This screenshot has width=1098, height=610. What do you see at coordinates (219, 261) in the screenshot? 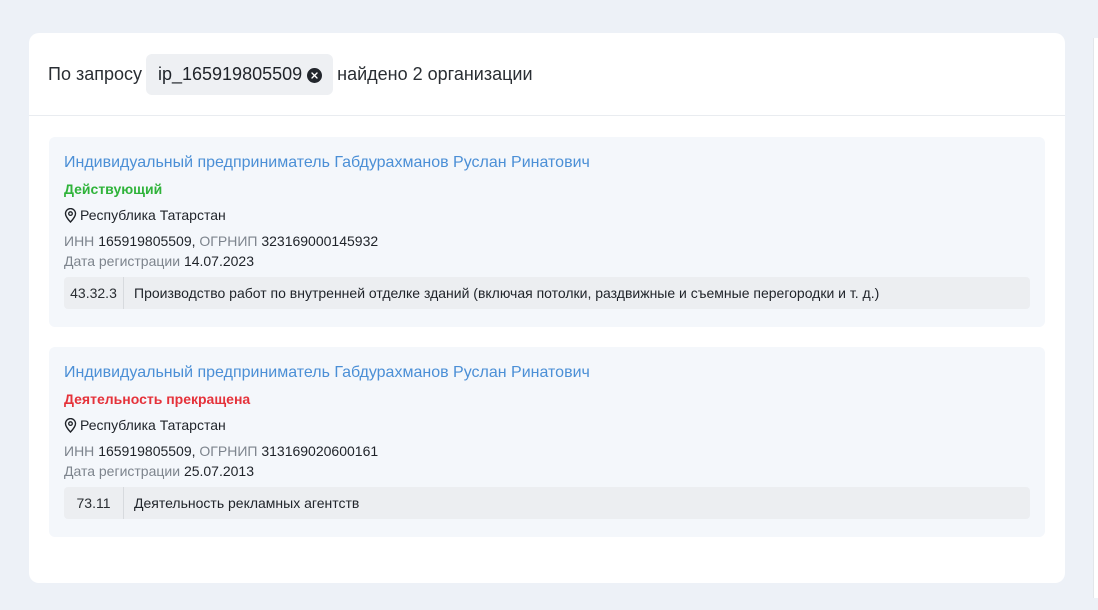
I see `registration-date-value: 14.07.2023` at bounding box center [219, 261].